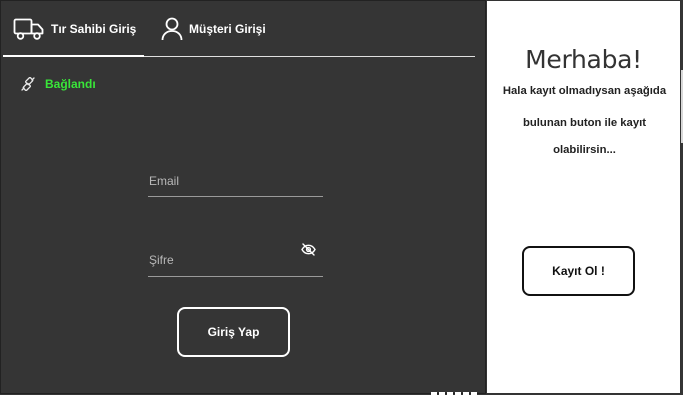 Image resolution: width=683 pixels, height=395 pixels. I want to click on welcome-title: Merhaba!, so click(583, 59).